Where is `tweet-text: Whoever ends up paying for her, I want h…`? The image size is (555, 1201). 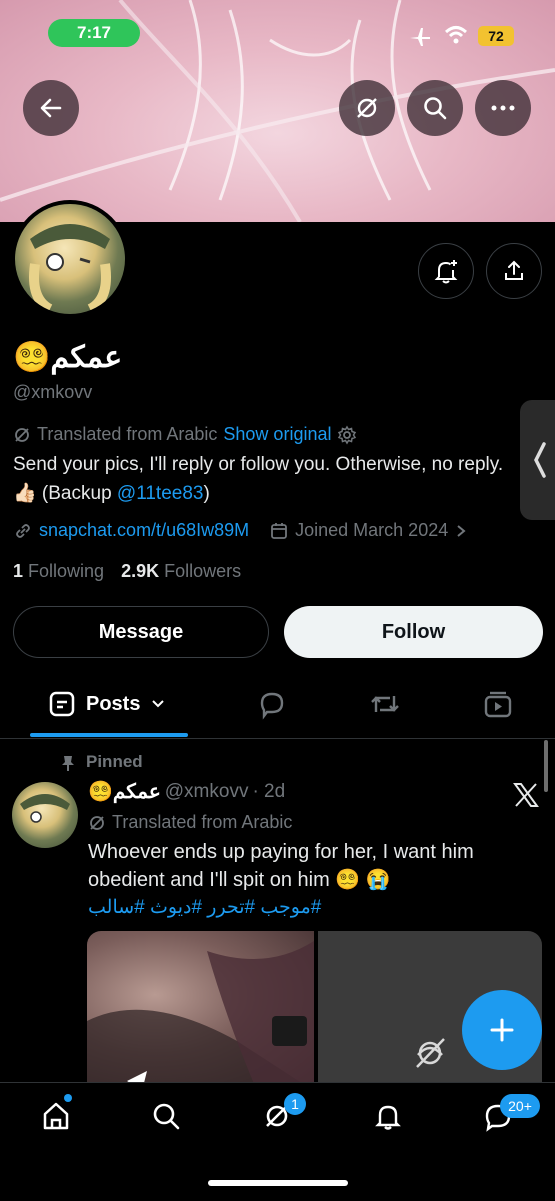
tweet-text: Whoever ends up paying for her, I want h… is located at coordinates (281, 866).